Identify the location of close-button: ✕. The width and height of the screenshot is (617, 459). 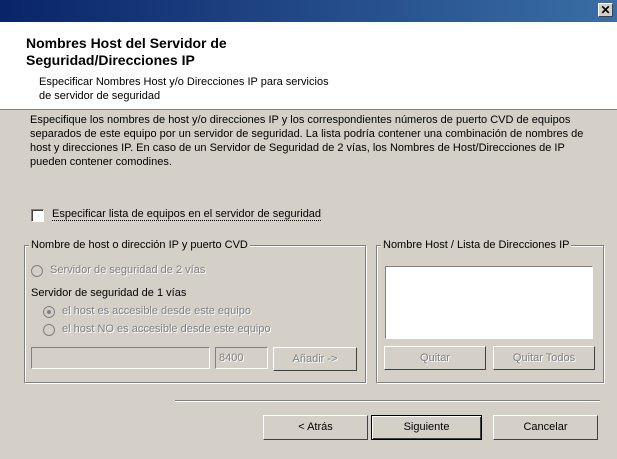
(605, 10).